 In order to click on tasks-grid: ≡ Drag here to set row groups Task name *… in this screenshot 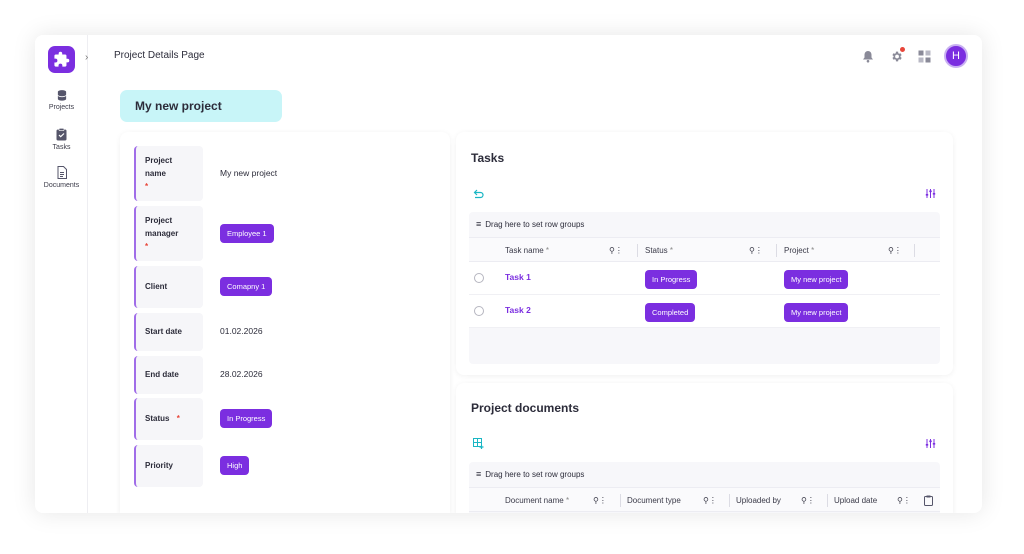, I will do `click(704, 288)`.